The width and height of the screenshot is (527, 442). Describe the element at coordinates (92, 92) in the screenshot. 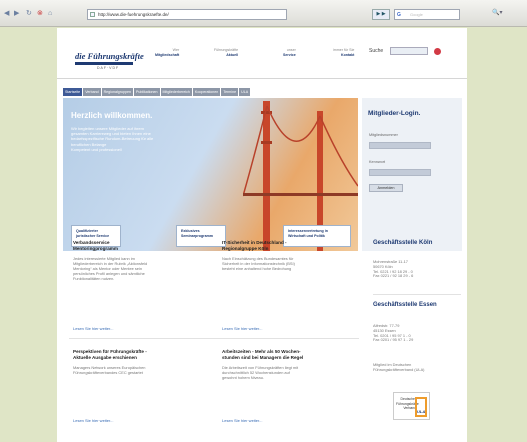

I see `tab-verband: Verband` at that location.